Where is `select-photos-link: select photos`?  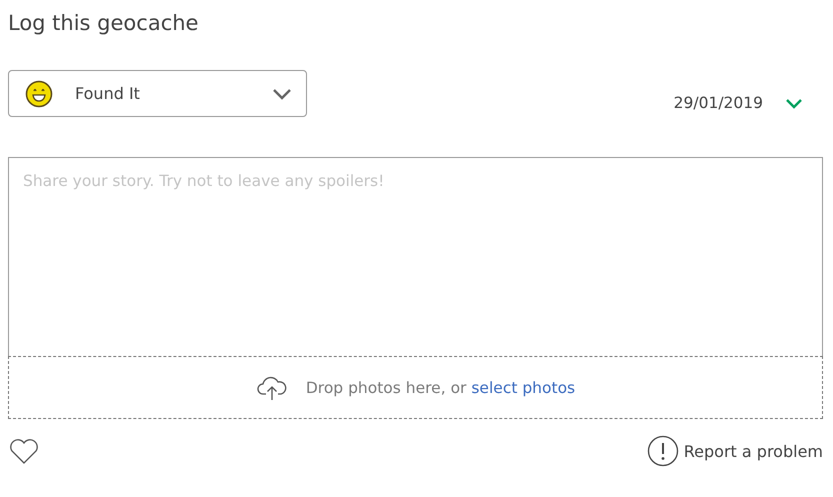
select-photos-link: select photos is located at coordinates (523, 387).